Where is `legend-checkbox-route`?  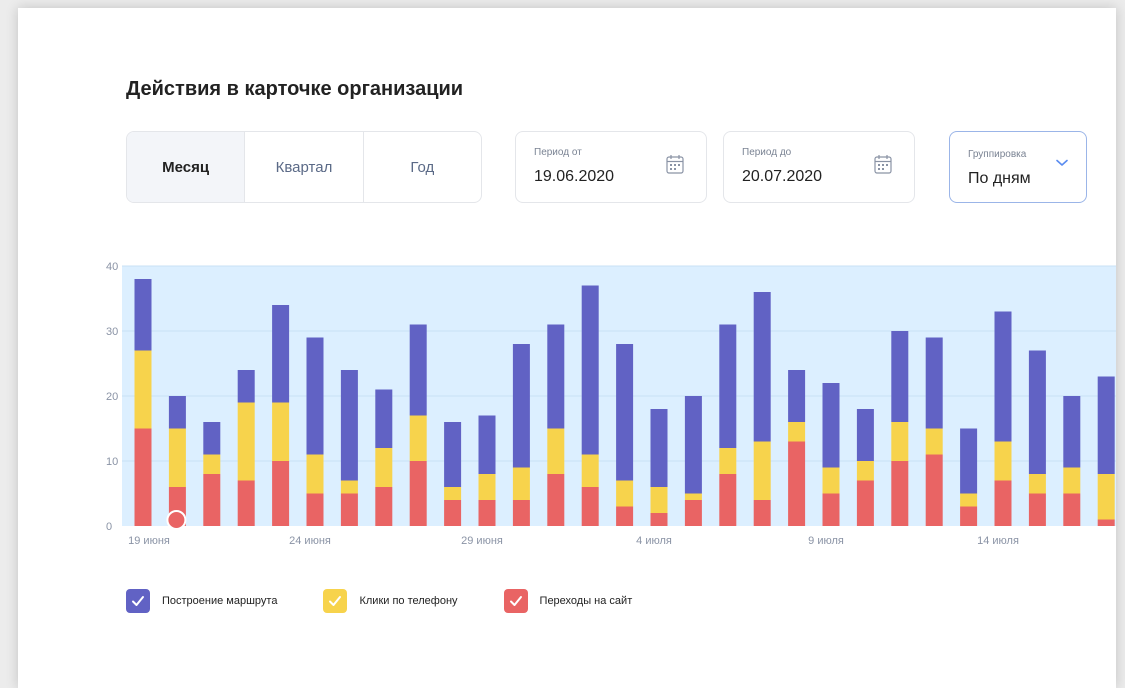 legend-checkbox-route is located at coordinates (138, 601).